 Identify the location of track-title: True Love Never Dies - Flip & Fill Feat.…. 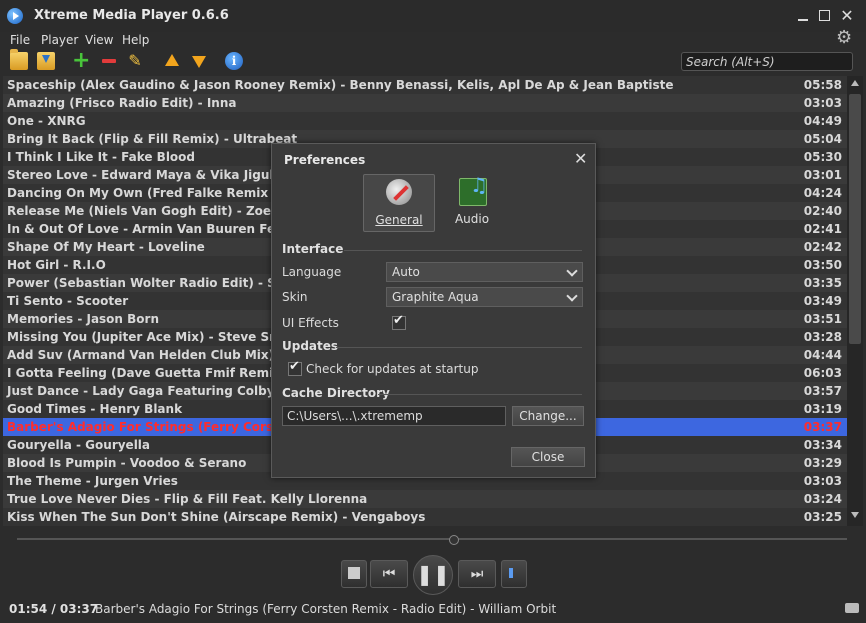
(187, 499).